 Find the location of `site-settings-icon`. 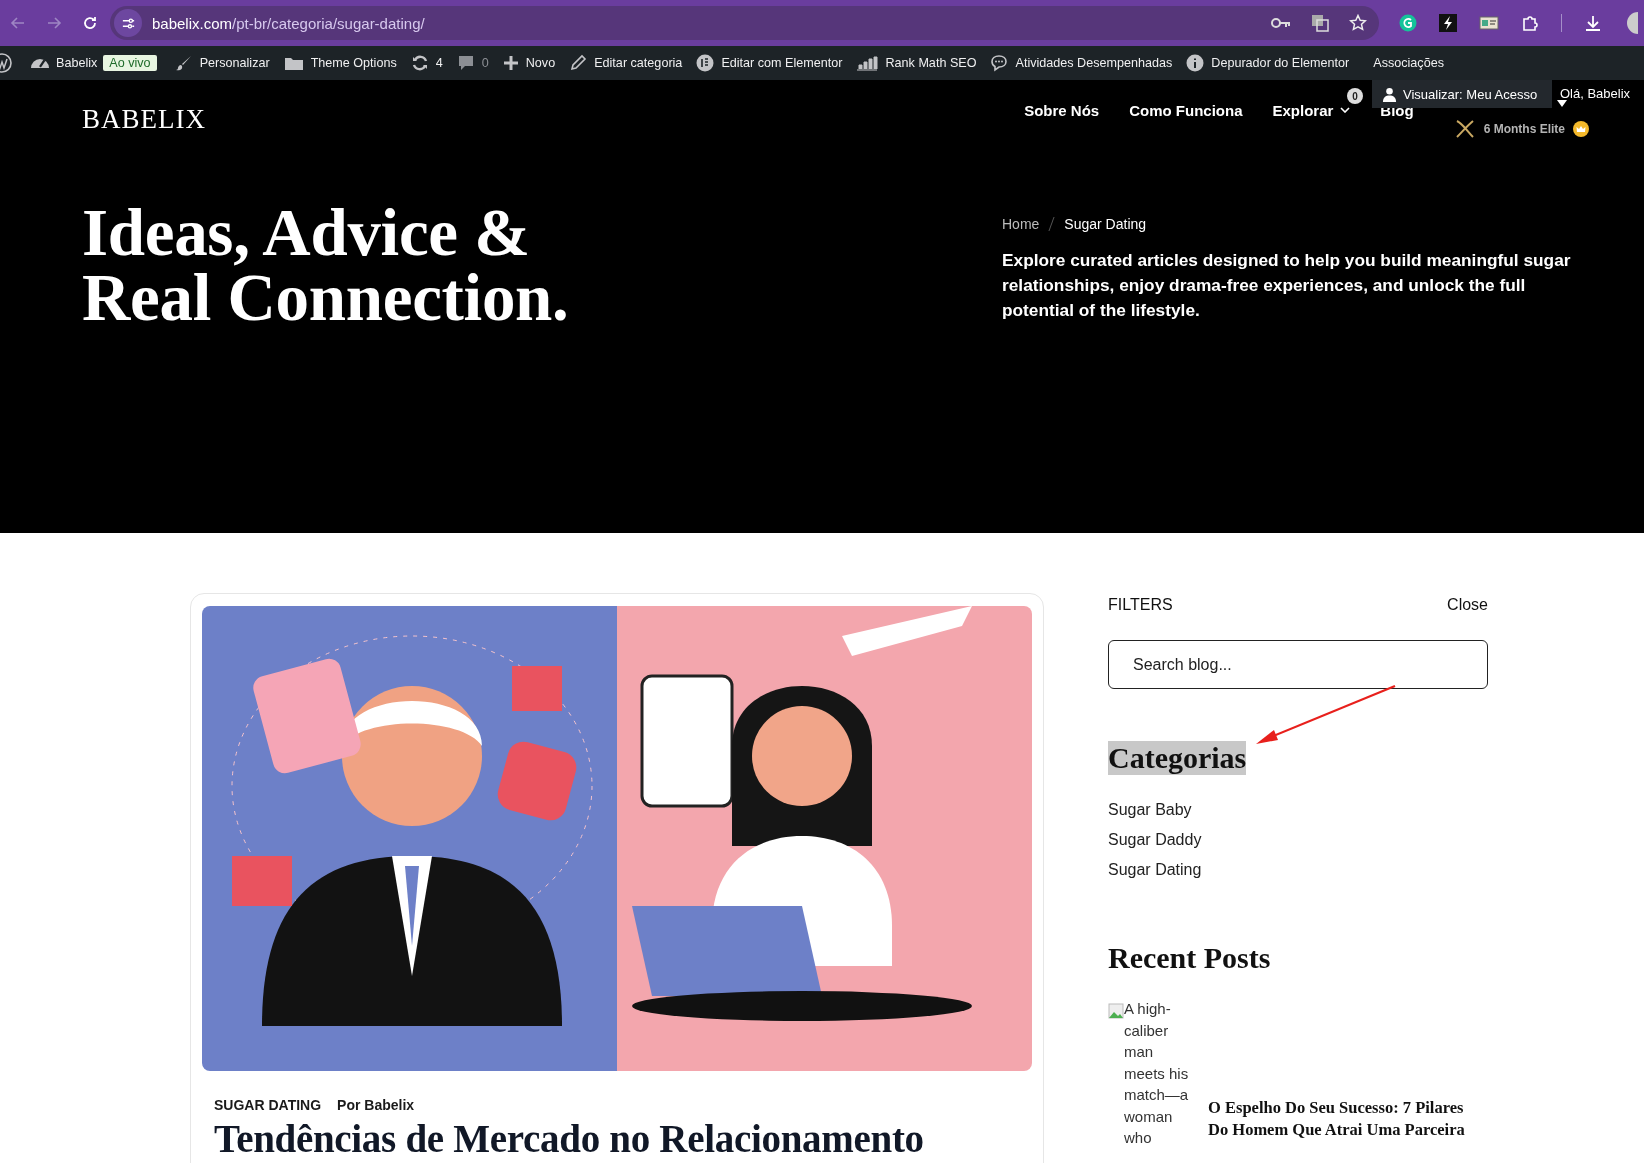

site-settings-icon is located at coordinates (128, 23).